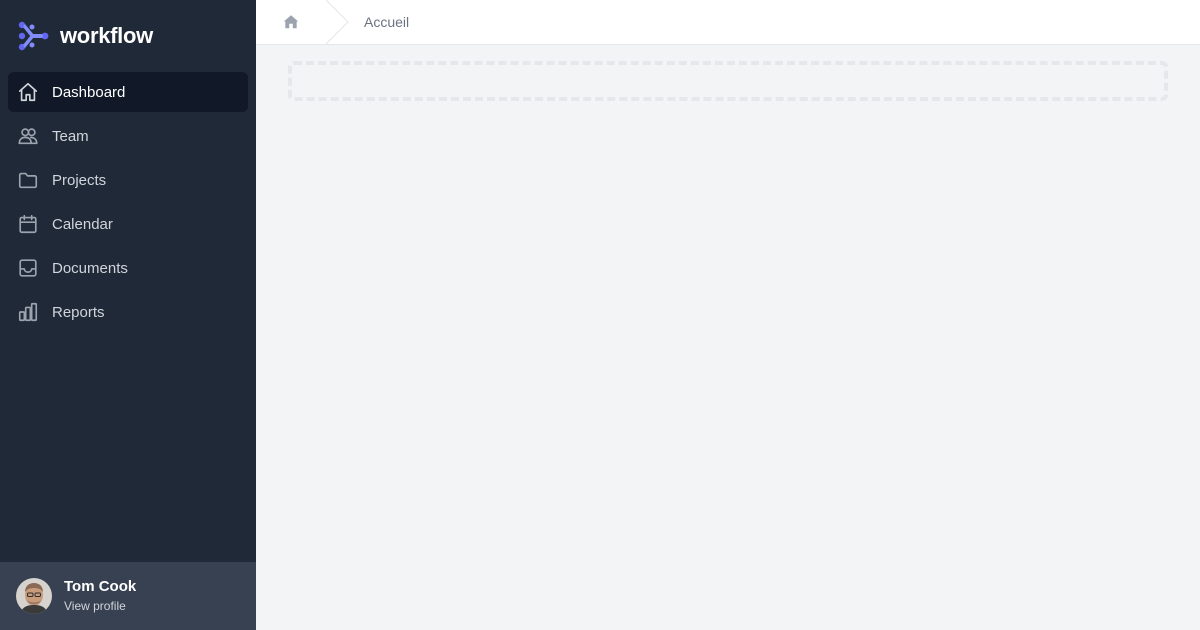 The height and width of the screenshot is (630, 1200). What do you see at coordinates (28, 312) in the screenshot?
I see `chart-bar-icon` at bounding box center [28, 312].